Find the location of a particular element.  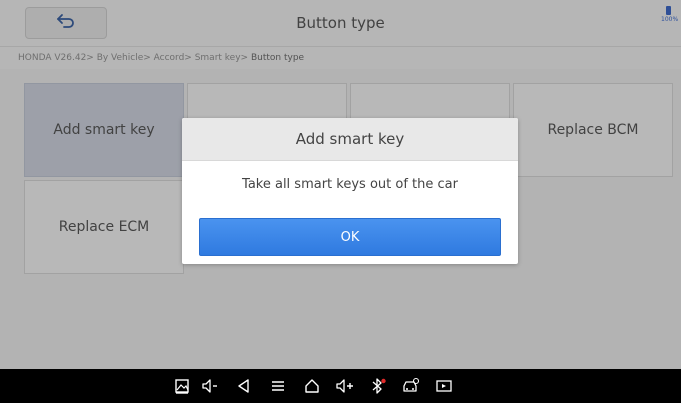

system-navbar is located at coordinates (340, 386).